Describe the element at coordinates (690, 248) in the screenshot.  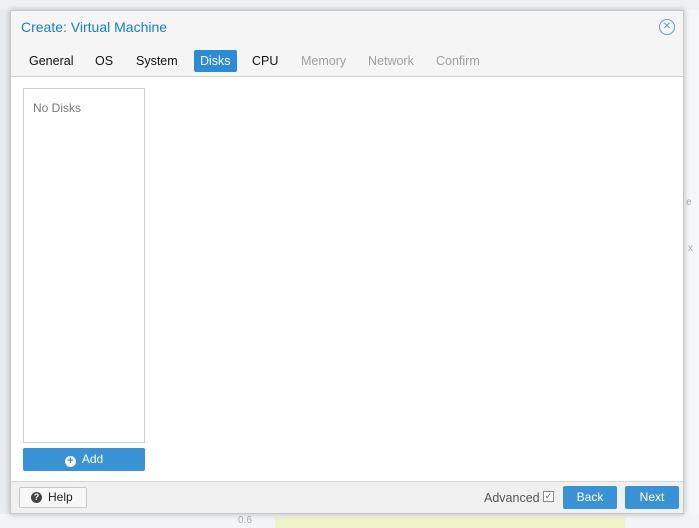
I see `background-side-text: x` at that location.